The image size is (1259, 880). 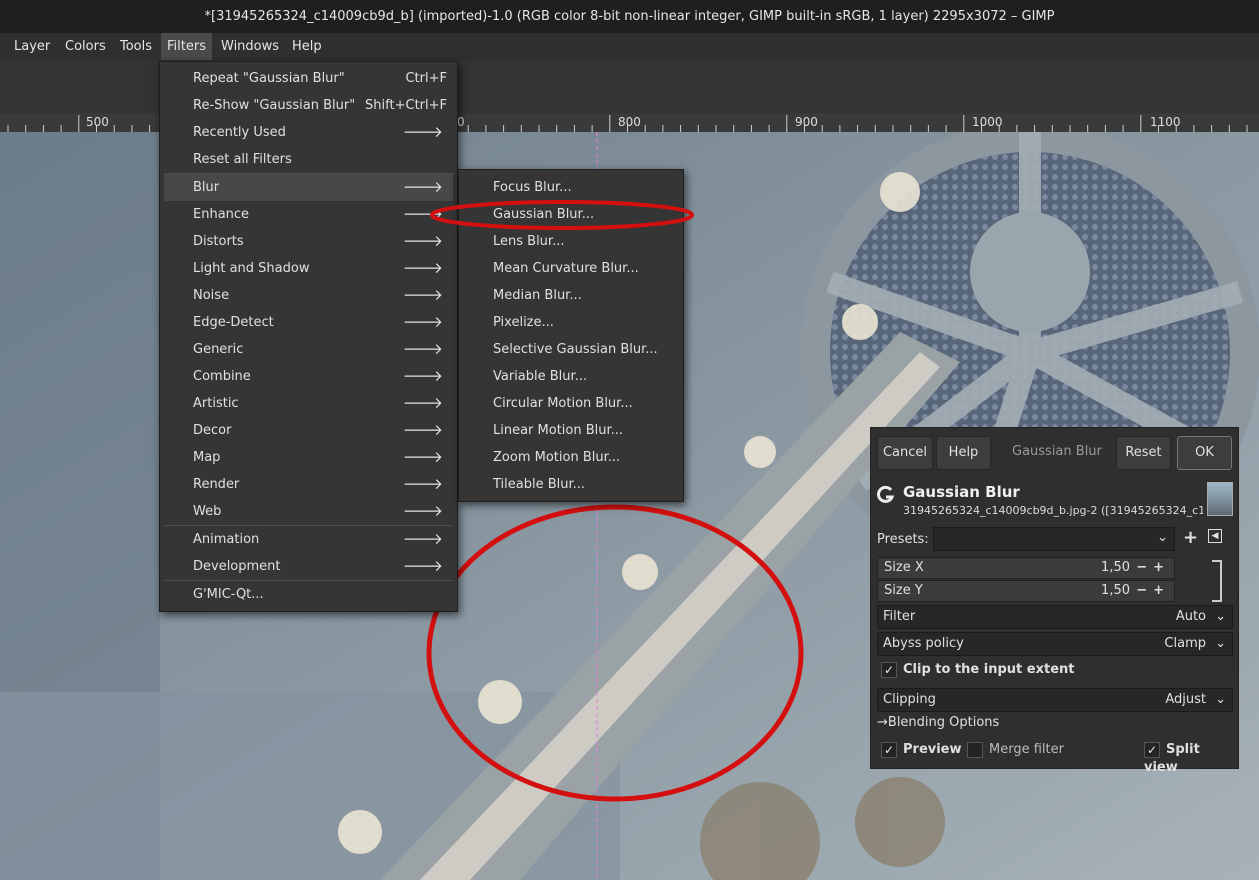 I want to click on menu-item-map: Map 🡒, so click(x=308, y=457).